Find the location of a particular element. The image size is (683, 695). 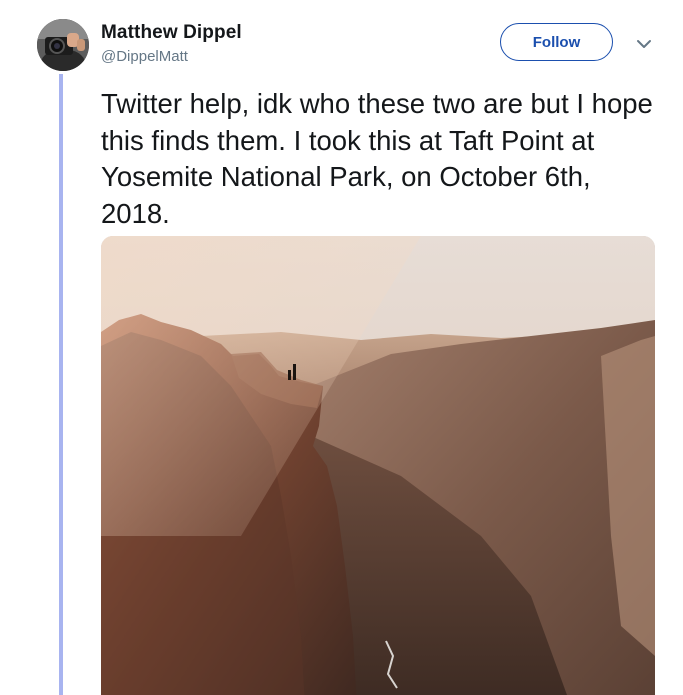

camera-photographer-avatar-icon is located at coordinates (63, 45).